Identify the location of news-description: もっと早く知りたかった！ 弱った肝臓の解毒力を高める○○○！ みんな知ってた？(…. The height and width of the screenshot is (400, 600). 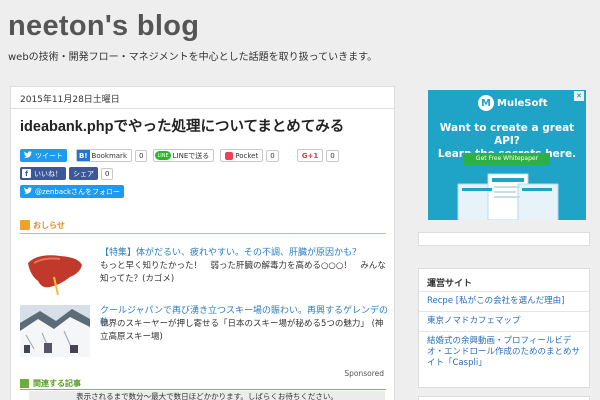
(243, 272).